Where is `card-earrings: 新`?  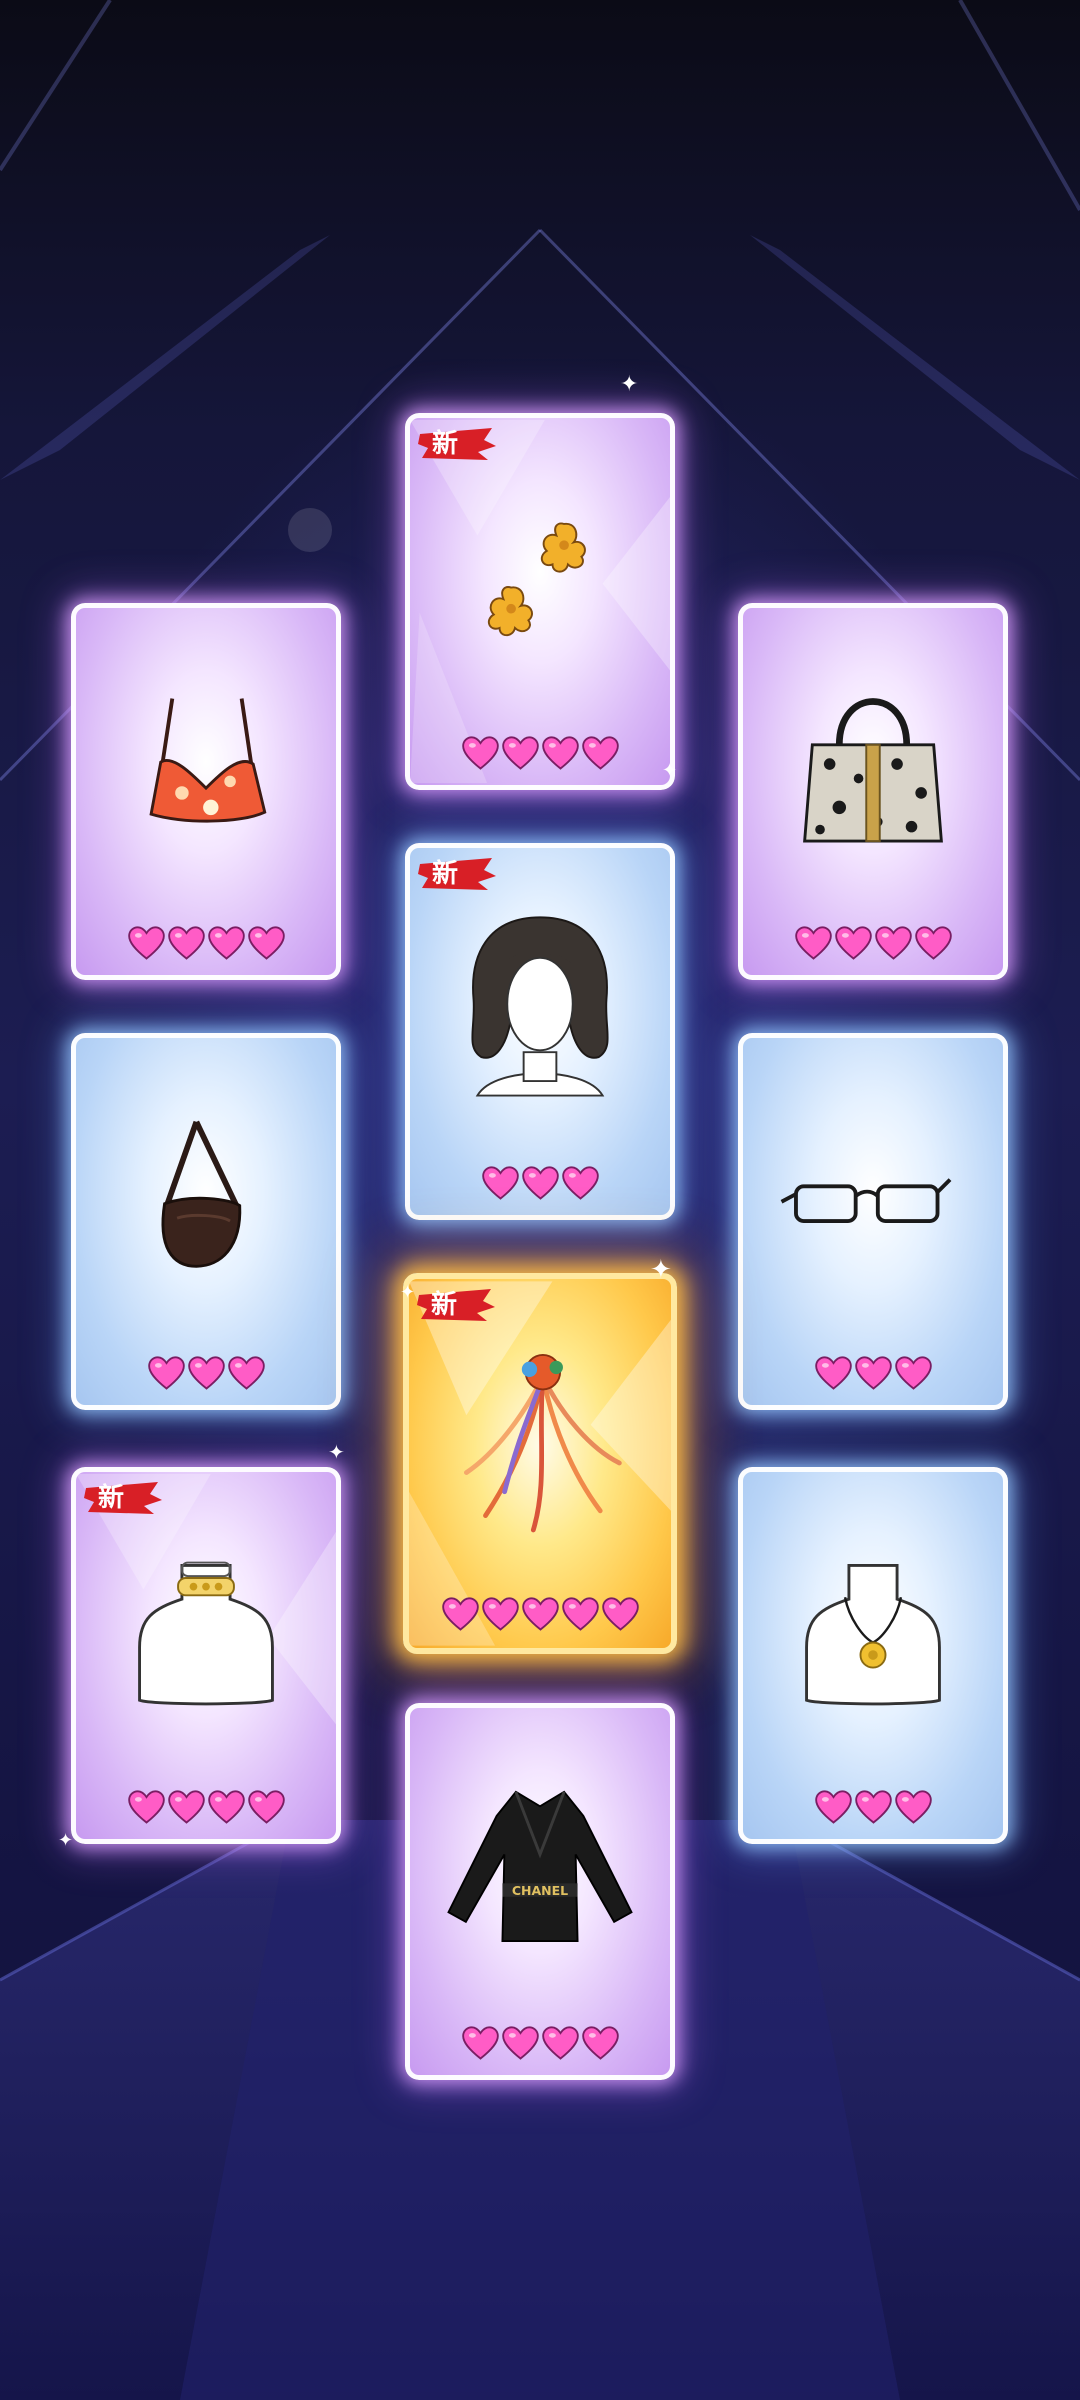 card-earrings: 新 is located at coordinates (540, 601).